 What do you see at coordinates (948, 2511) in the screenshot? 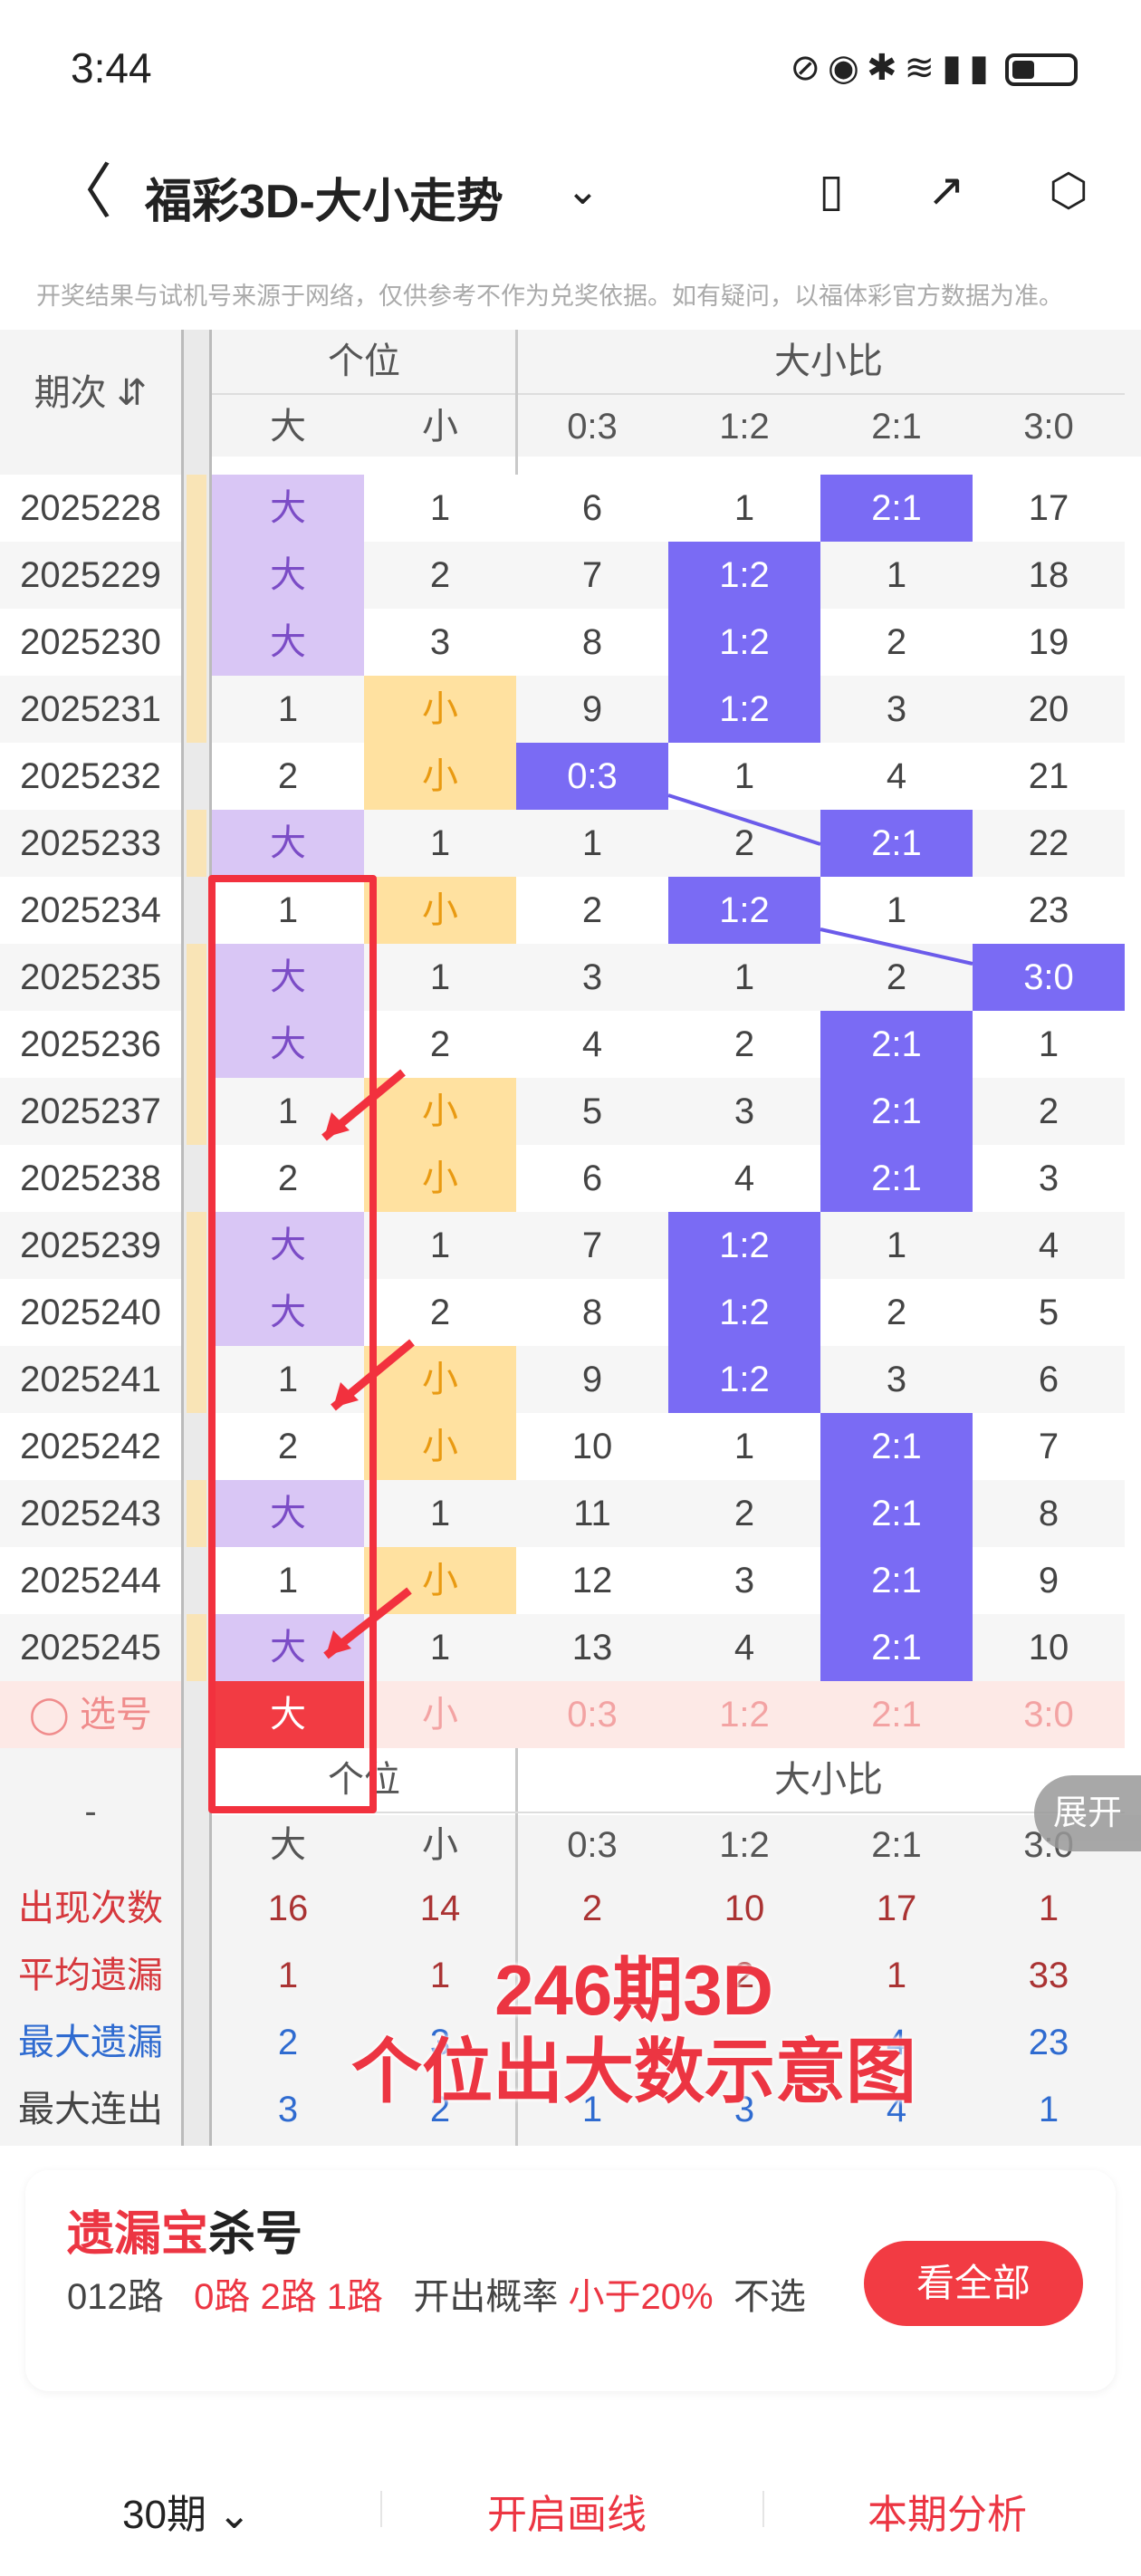
I see `analysis-button: 本期分析` at bounding box center [948, 2511].